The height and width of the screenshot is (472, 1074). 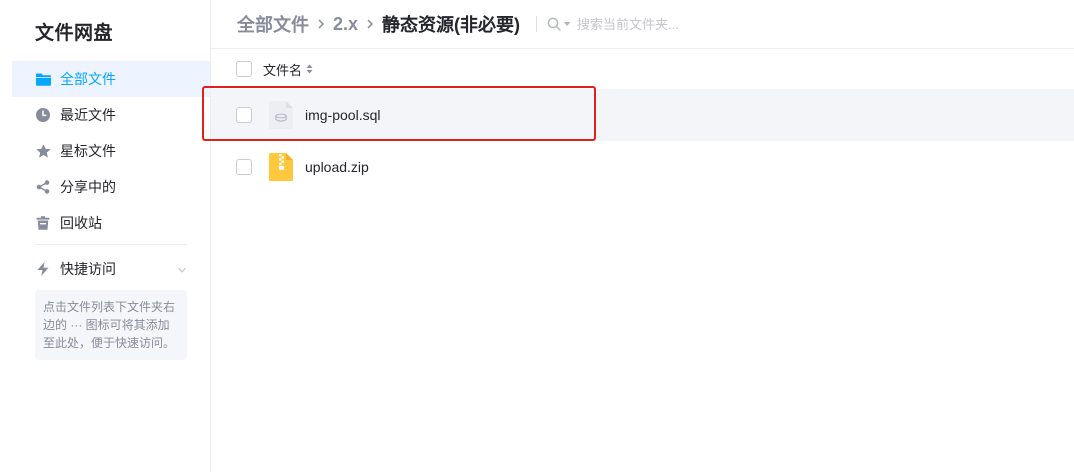 I want to click on folder-icon, so click(x=43, y=79).